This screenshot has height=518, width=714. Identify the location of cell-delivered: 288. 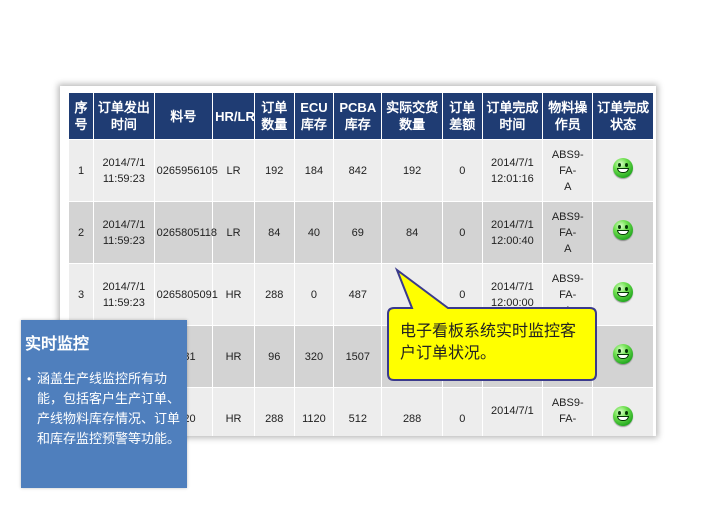
(412, 411).